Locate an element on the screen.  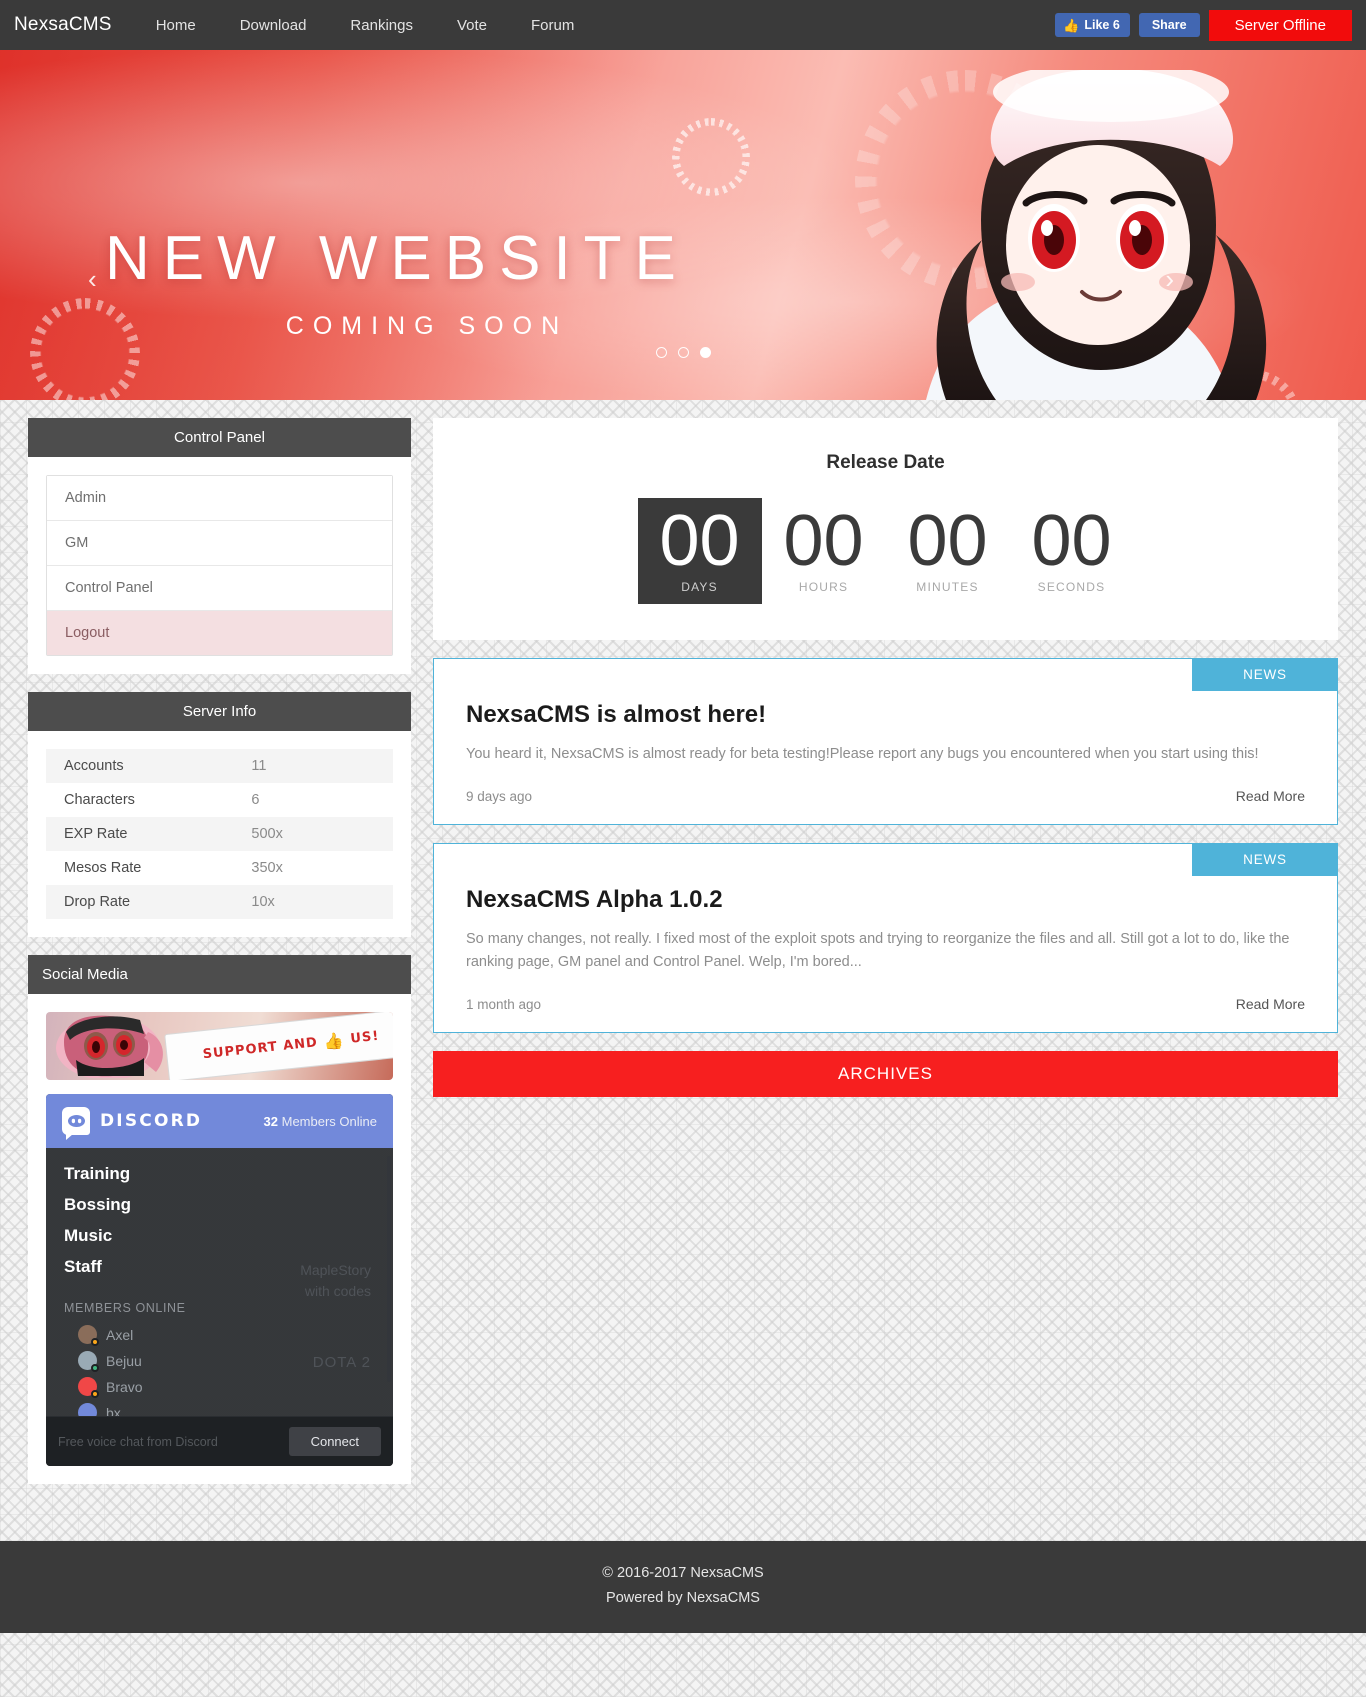
sidebar-item-admin: Admin is located at coordinates (219, 498).